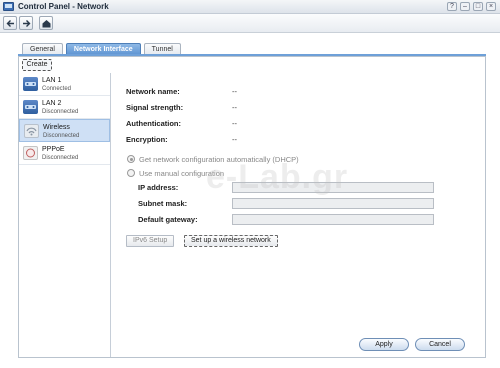 The width and height of the screenshot is (500, 368). I want to click on network-name-value: --, so click(234, 91).